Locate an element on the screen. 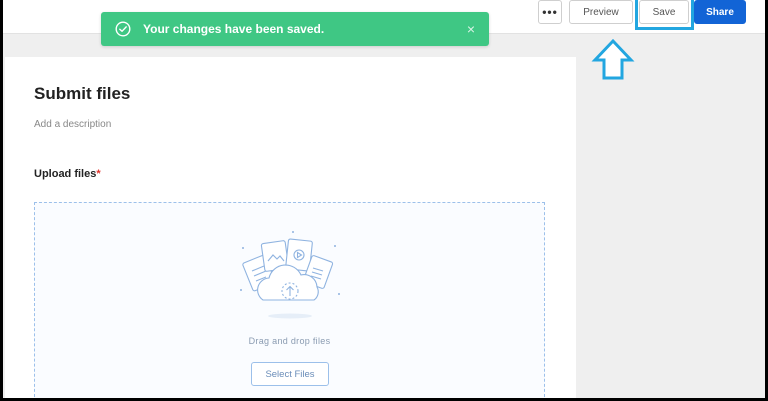  cloud-upload-files-icon is located at coordinates (290, 275).